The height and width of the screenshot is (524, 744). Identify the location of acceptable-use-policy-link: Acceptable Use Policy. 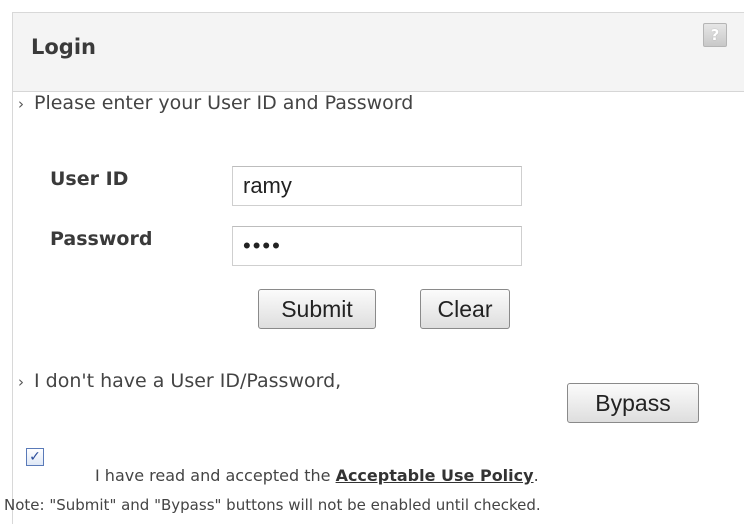
(435, 475).